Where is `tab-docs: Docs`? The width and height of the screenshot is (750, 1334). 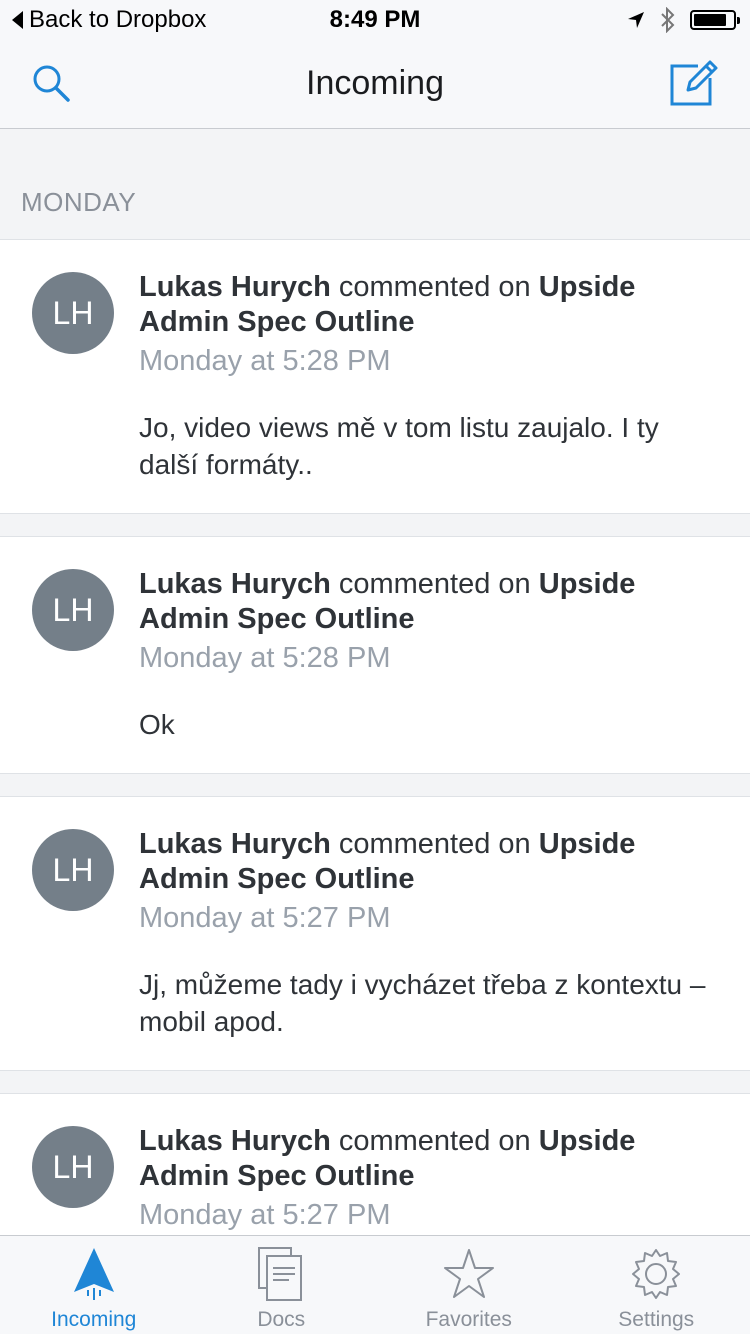
tab-docs: Docs is located at coordinates (282, 1285).